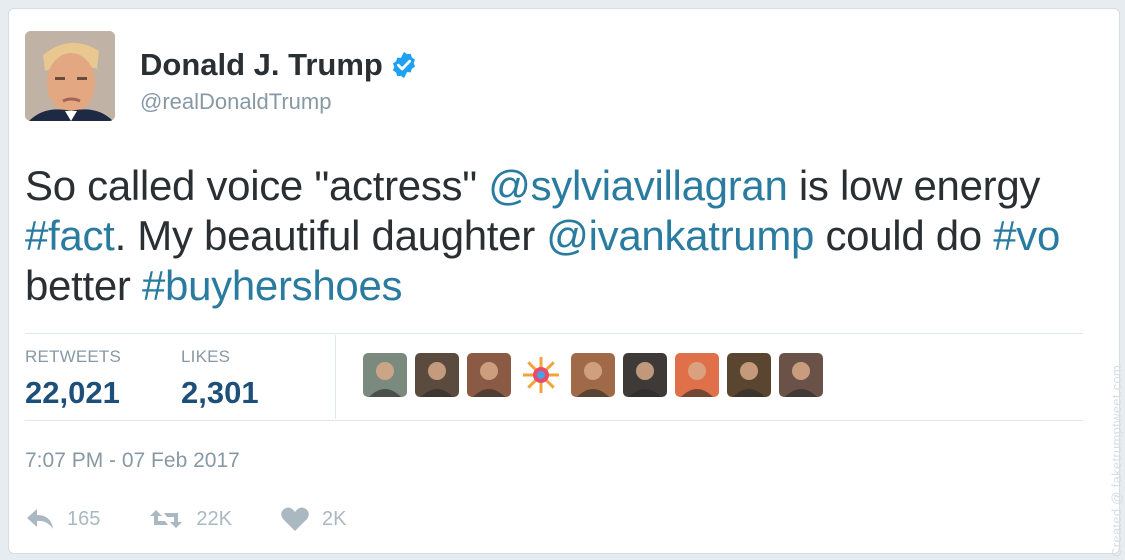 Image resolution: width=1125 pixels, height=560 pixels. I want to click on reply-icon, so click(40, 519).